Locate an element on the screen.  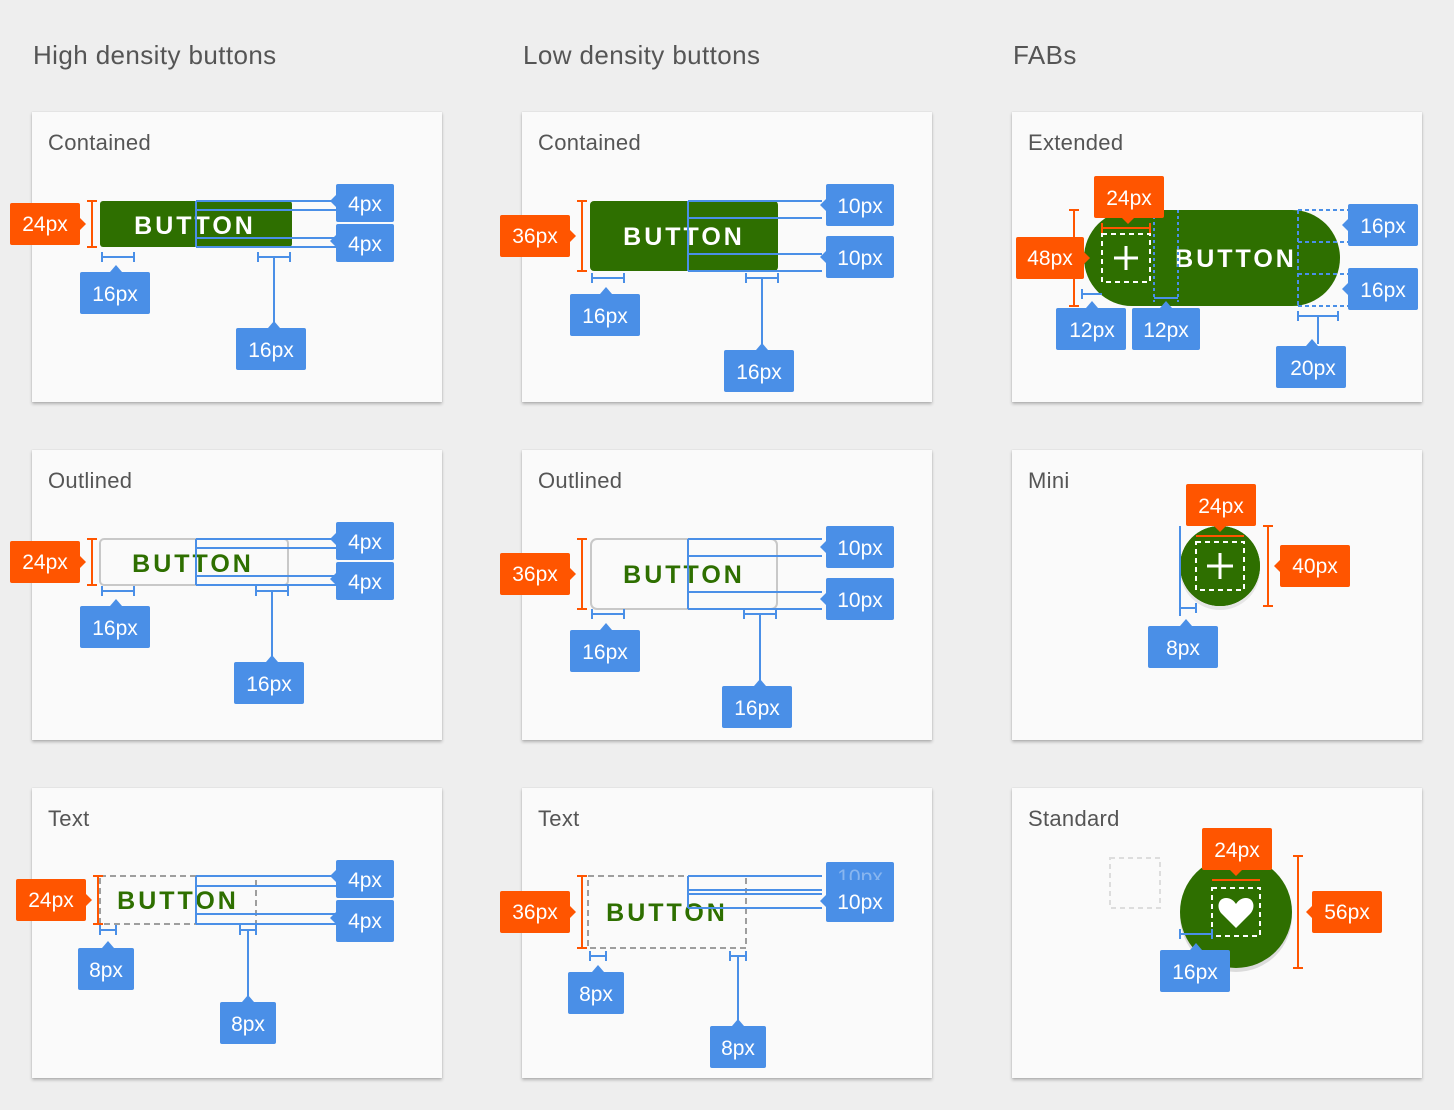
height-tag: 48px is located at coordinates (1053, 258).